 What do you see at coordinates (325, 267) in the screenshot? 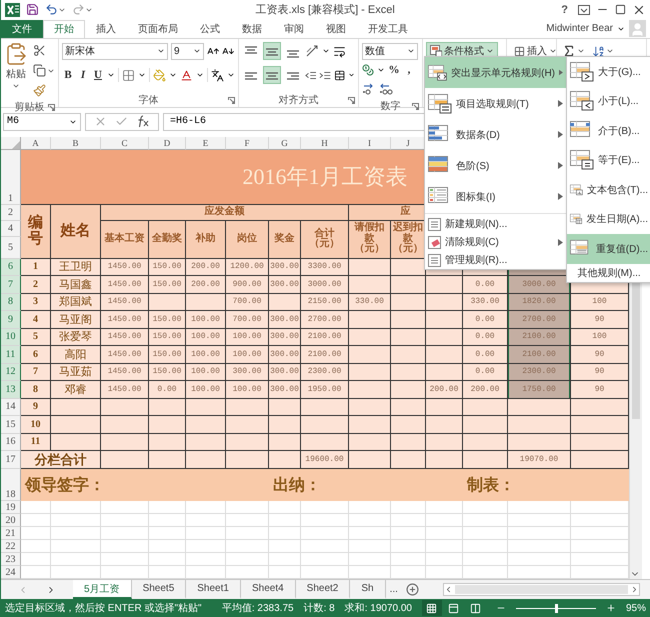
I see `table-cell: 3300.00` at bounding box center [325, 267].